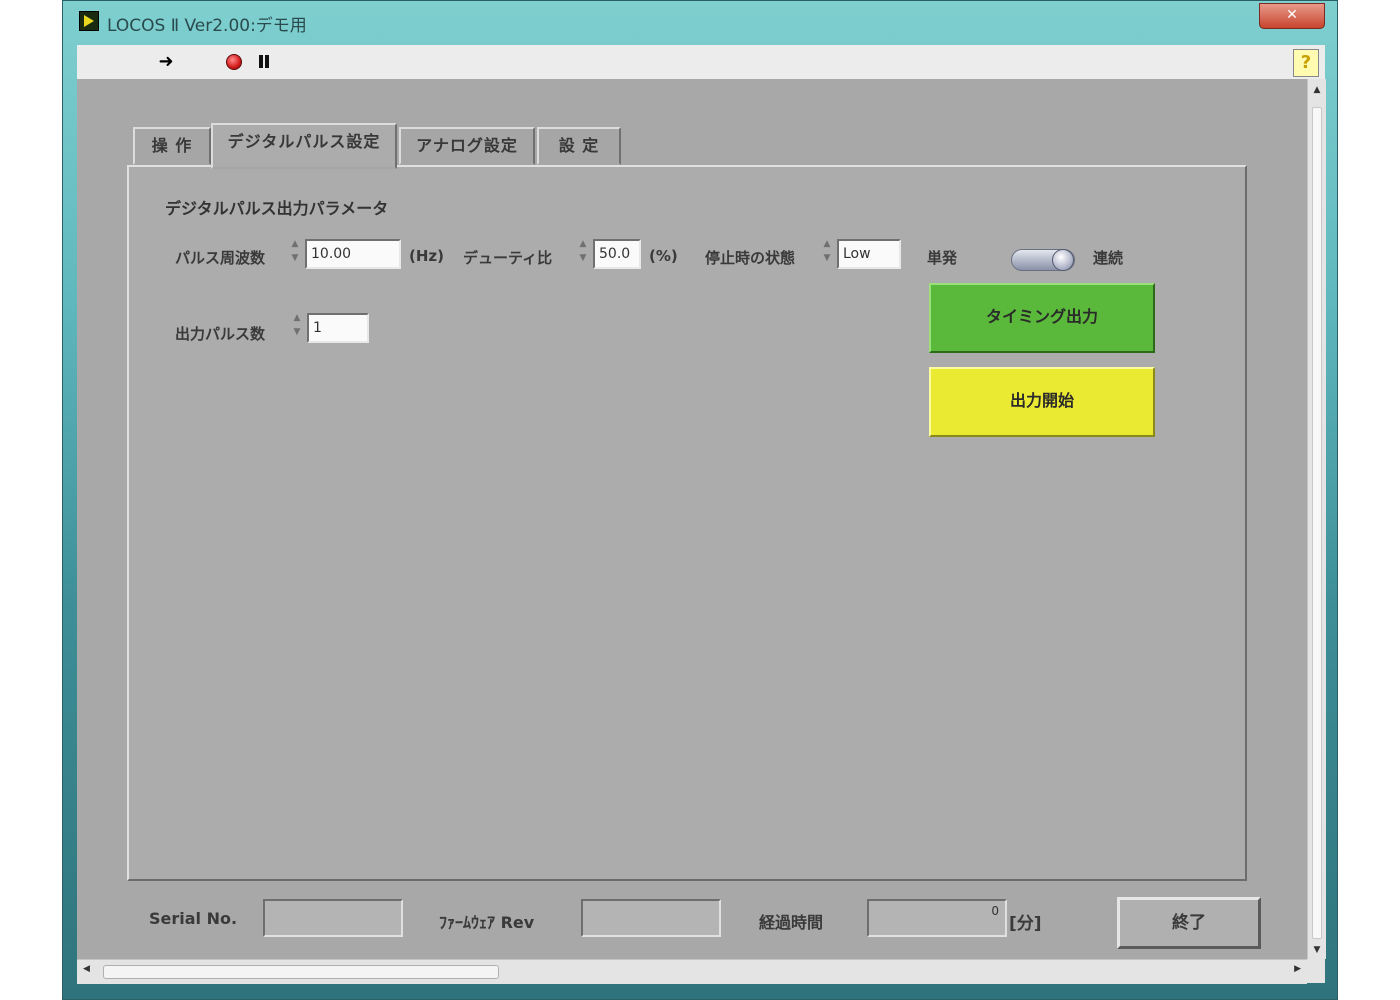 The height and width of the screenshot is (1000, 1400). I want to click on duty-input, so click(617, 254).